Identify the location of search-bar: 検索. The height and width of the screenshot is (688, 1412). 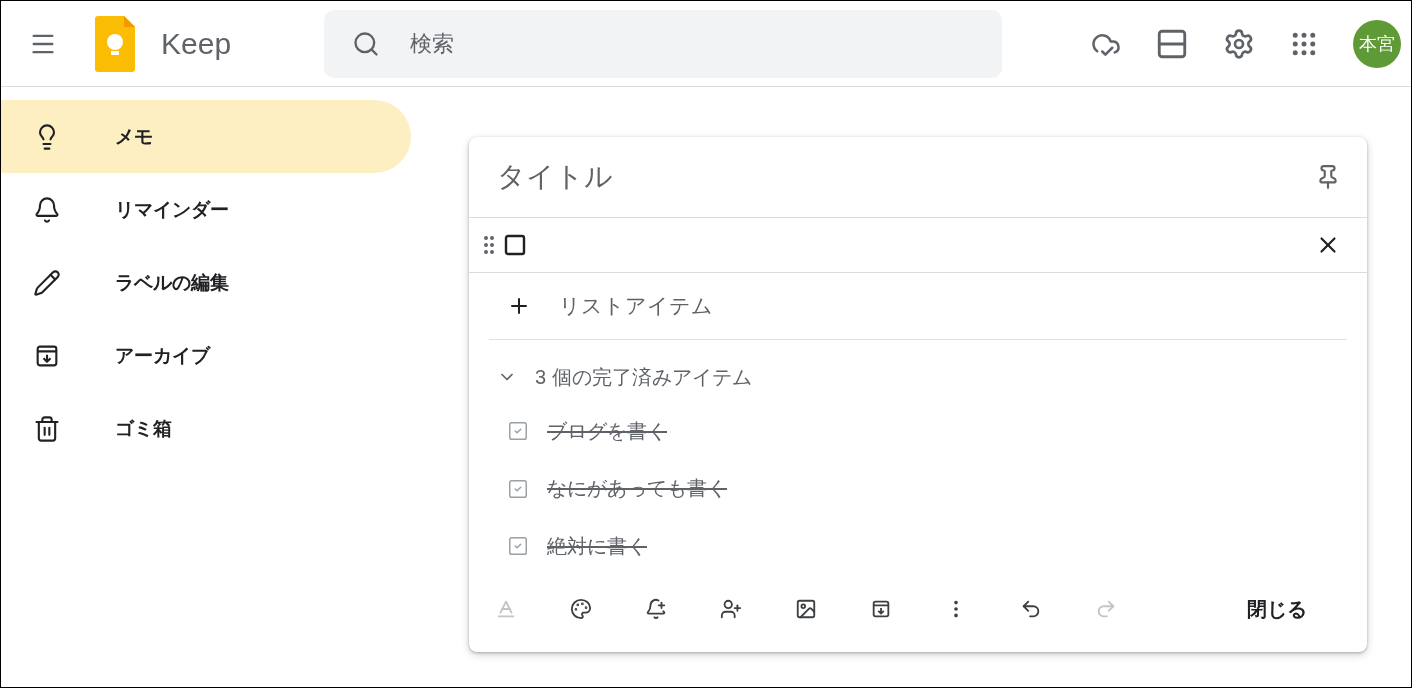
(663, 43).